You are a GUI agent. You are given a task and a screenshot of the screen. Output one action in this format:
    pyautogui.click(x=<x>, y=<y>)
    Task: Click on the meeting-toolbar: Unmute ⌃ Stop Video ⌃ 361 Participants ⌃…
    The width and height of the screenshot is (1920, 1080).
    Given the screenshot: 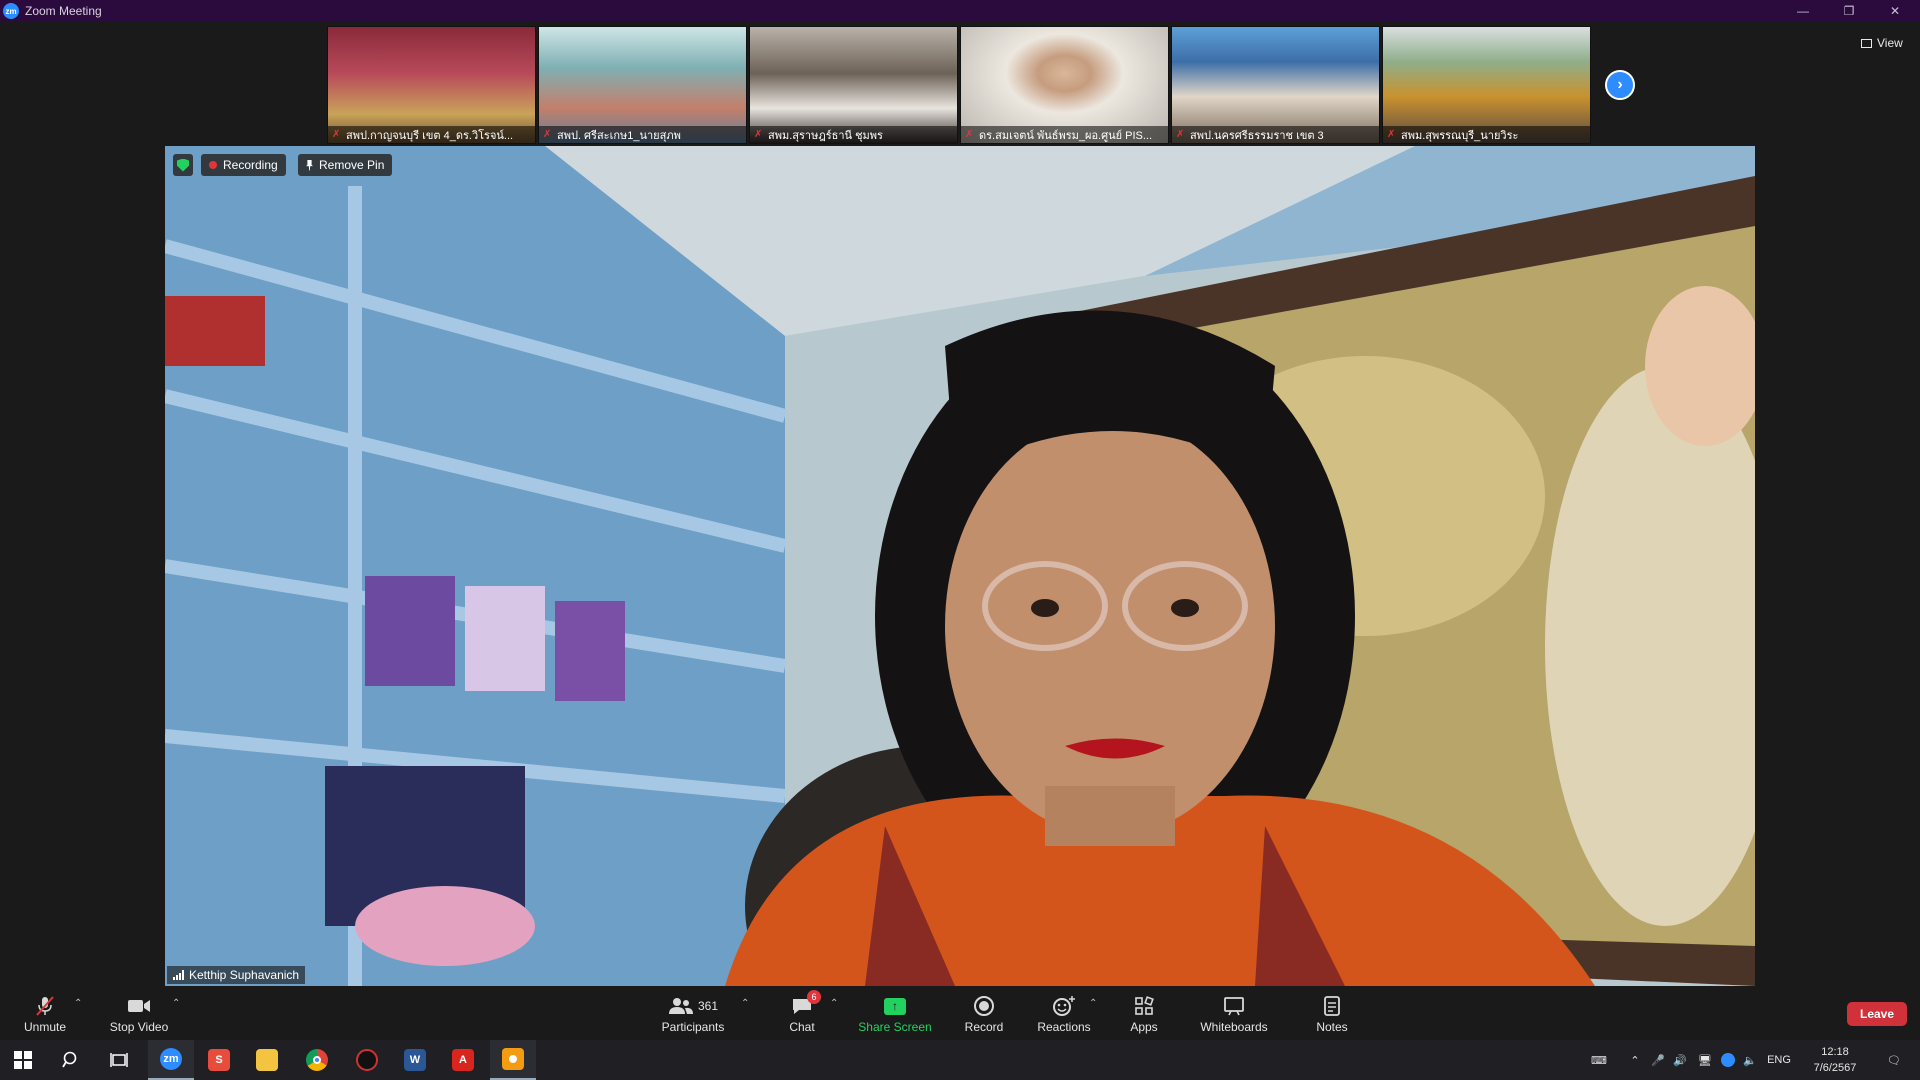 What is the action you would take?
    pyautogui.click(x=960, y=1014)
    